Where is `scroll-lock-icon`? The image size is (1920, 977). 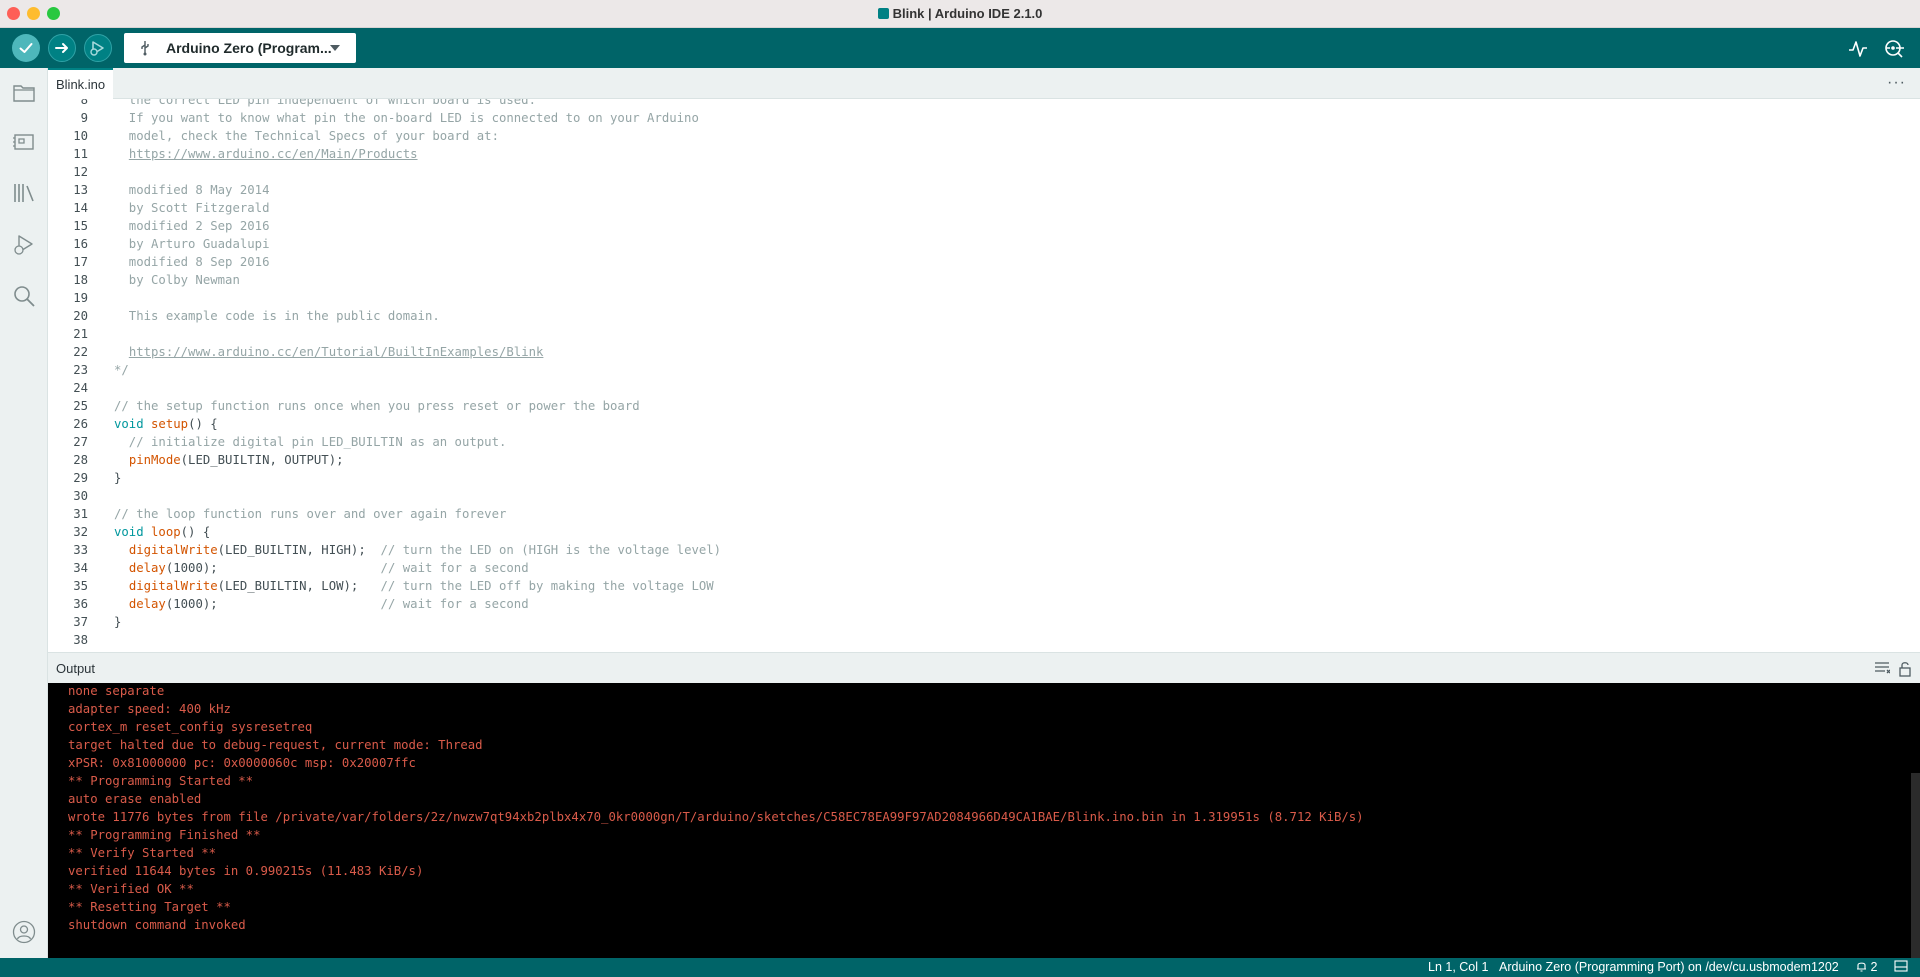
scroll-lock-icon is located at coordinates (1905, 671).